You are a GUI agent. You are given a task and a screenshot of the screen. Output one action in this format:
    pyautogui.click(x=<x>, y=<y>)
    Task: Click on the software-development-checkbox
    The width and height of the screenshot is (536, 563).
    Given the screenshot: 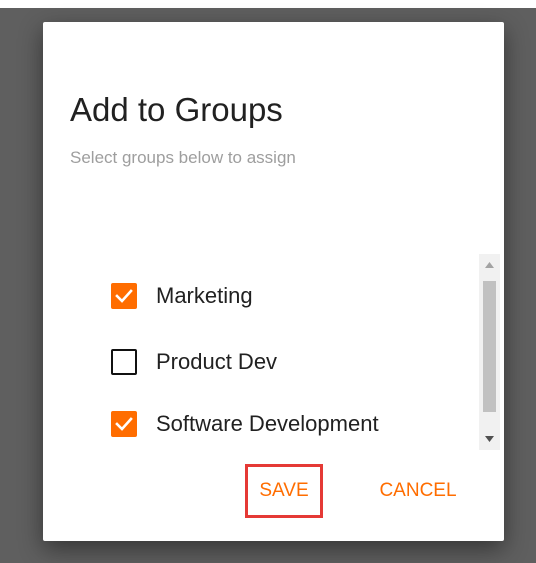 What is the action you would take?
    pyautogui.click(x=124, y=424)
    